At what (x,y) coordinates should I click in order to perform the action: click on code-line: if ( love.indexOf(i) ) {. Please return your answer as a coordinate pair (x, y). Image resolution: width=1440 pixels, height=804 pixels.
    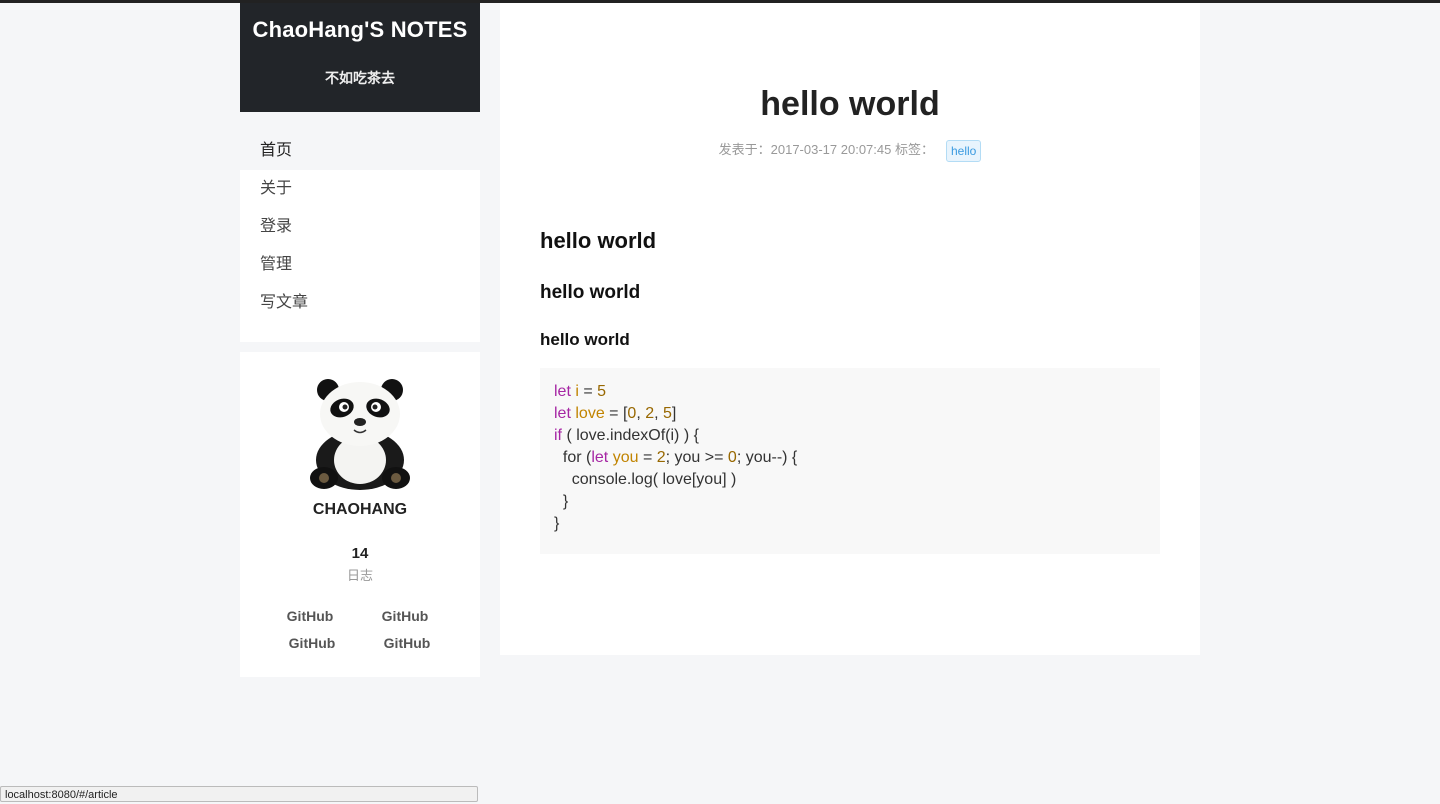
    Looking at the image, I should click on (626, 435).